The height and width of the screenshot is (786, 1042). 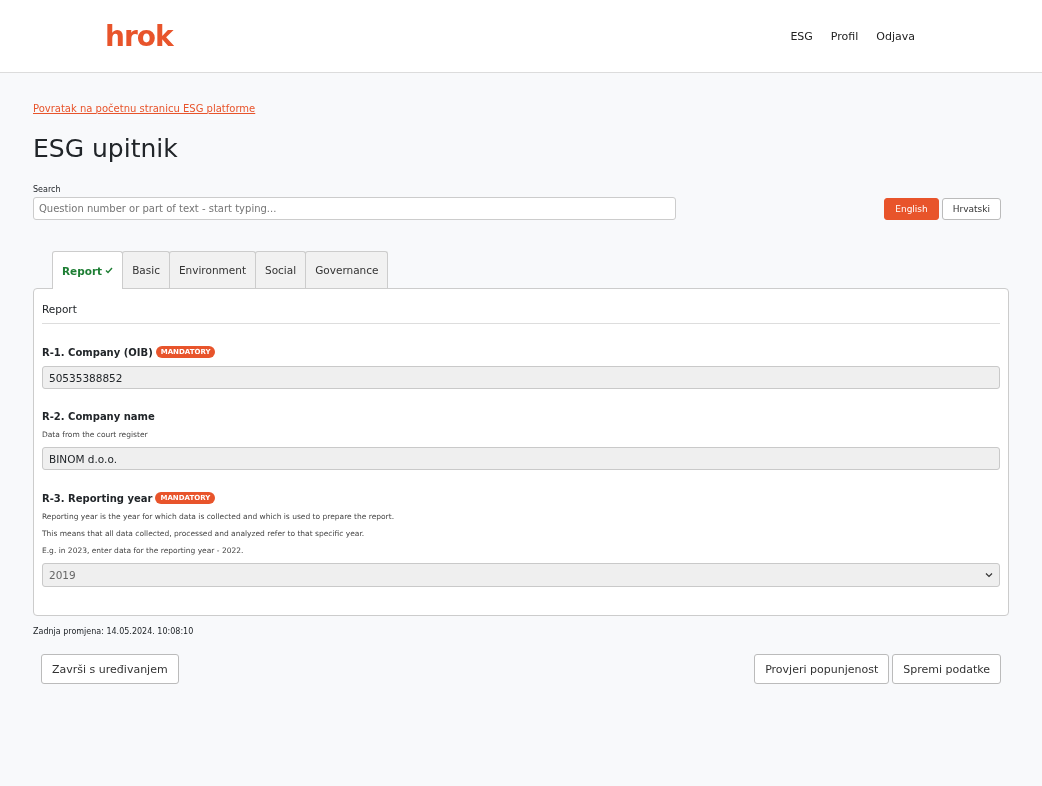 What do you see at coordinates (98, 416) in the screenshot?
I see `question-label: R-2. Company name` at bounding box center [98, 416].